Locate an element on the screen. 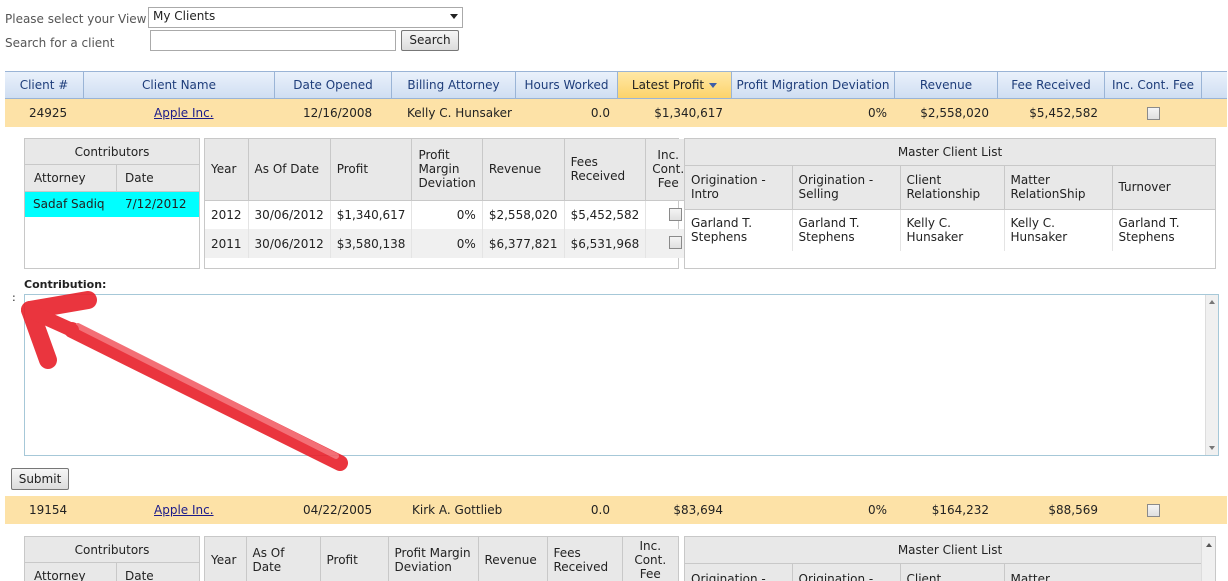  red-arrow-icon is located at coordinates (184, 381).